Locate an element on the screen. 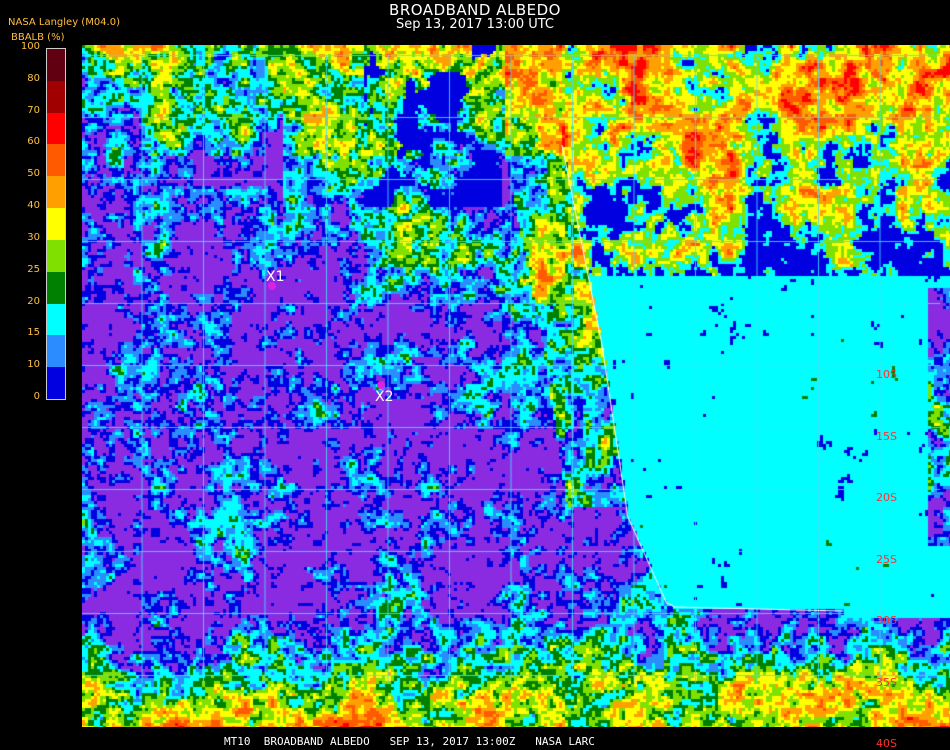 The height and width of the screenshot is (750, 950). latitude-label: 20S is located at coordinates (886, 497).